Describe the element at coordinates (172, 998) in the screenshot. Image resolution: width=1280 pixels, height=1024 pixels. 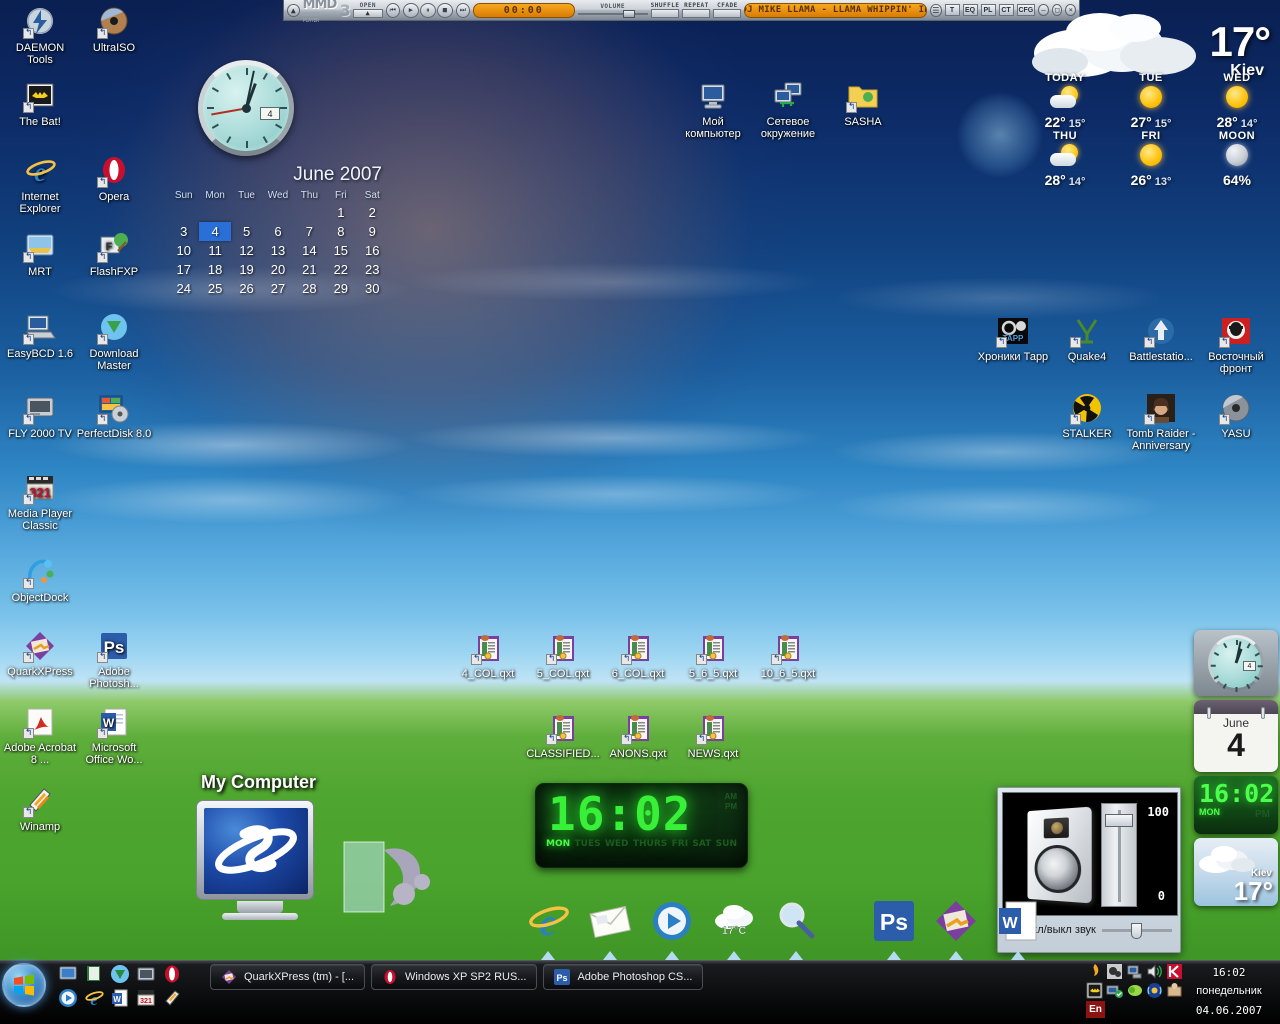
I see `winamp-icon` at that location.